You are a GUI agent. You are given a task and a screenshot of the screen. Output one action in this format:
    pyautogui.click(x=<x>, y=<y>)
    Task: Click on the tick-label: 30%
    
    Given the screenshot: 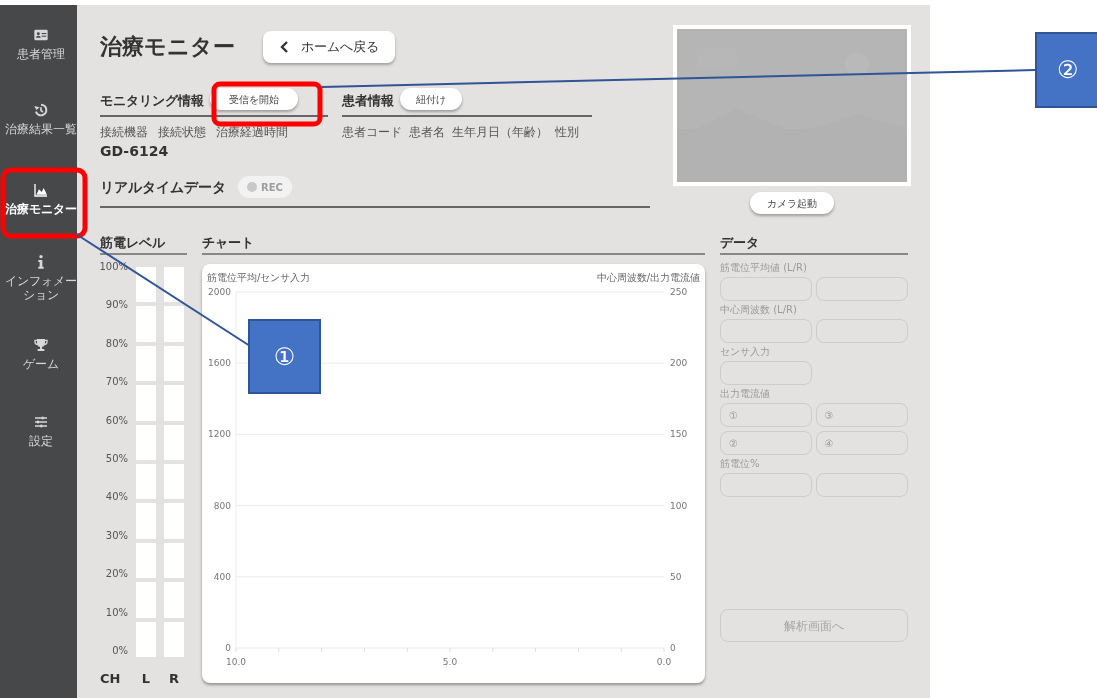 What is the action you would take?
    pyautogui.click(x=116, y=535)
    